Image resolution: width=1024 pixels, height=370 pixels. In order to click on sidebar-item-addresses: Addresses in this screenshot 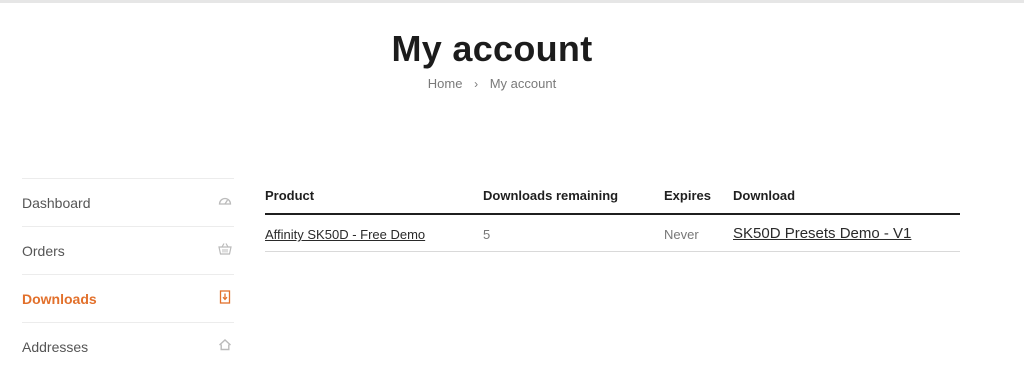, I will do `click(128, 346)`.